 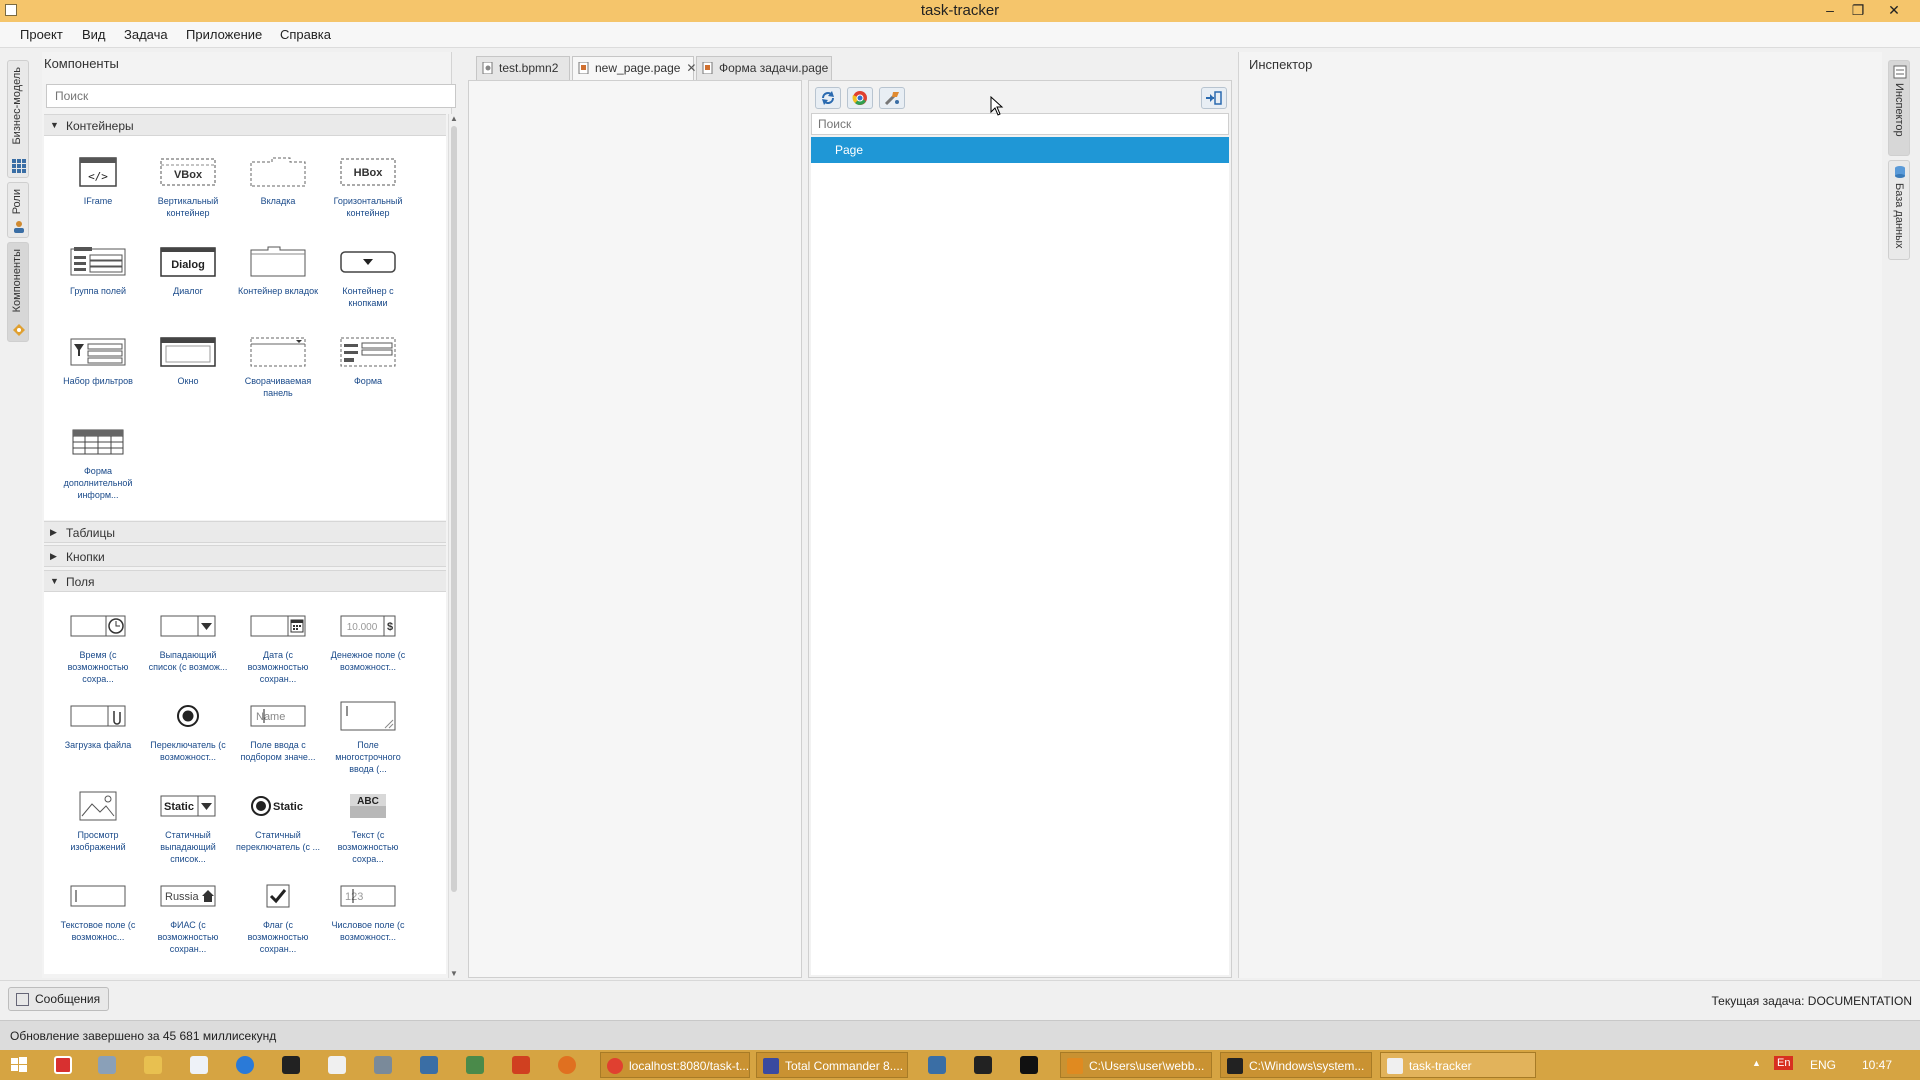 What do you see at coordinates (634, 68) in the screenshot?
I see `tab-new-page: new_page.page ✕` at bounding box center [634, 68].